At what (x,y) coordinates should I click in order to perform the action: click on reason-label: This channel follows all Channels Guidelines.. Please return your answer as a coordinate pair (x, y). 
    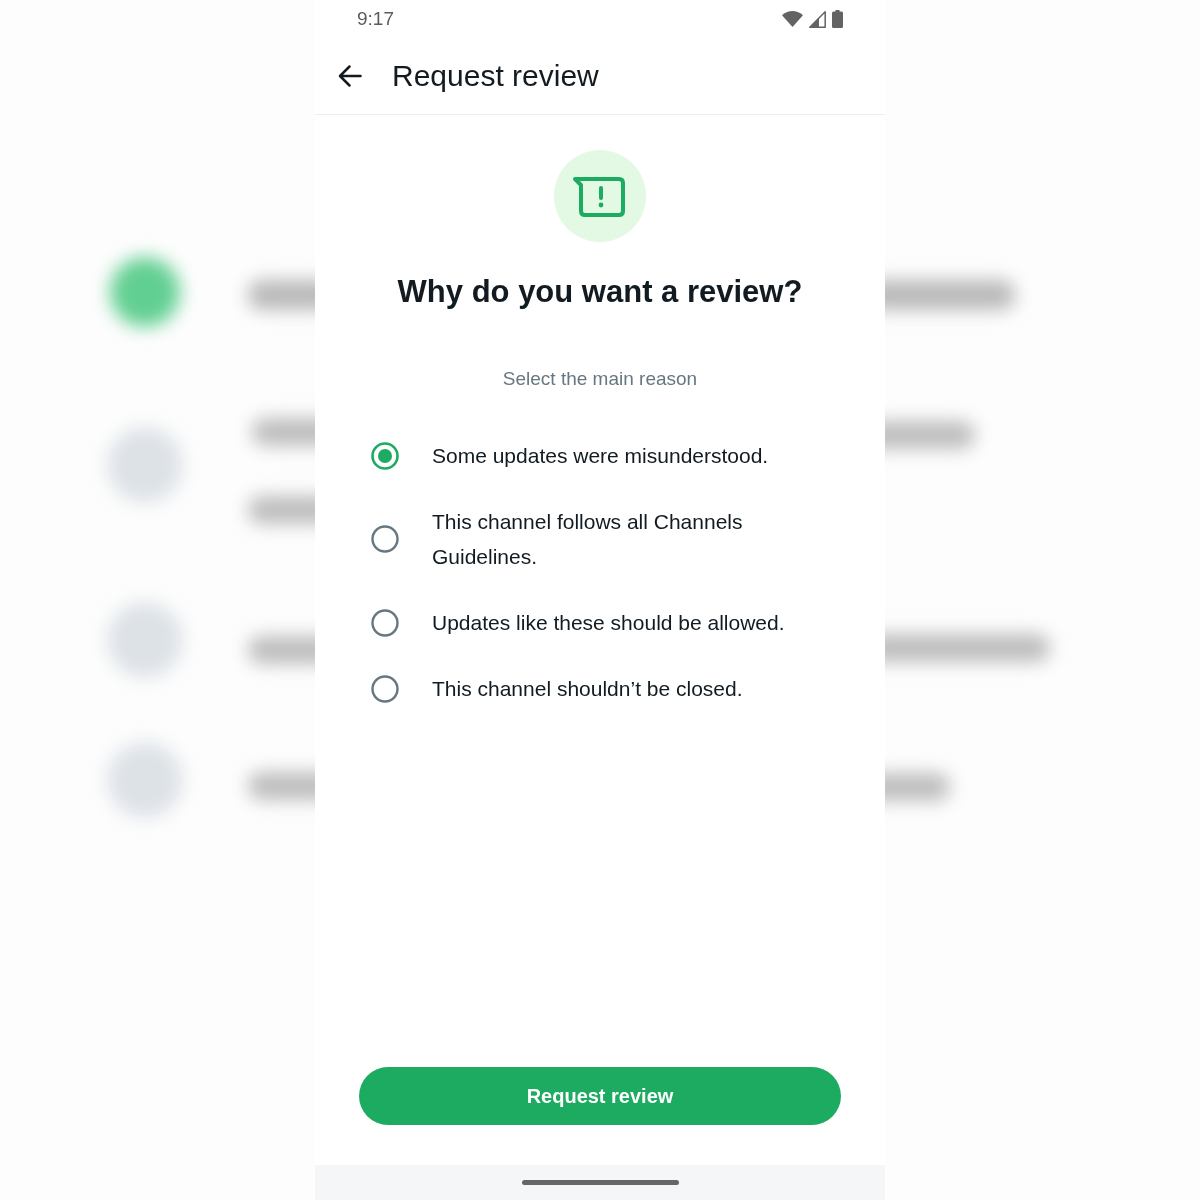
    Looking at the image, I should click on (638, 539).